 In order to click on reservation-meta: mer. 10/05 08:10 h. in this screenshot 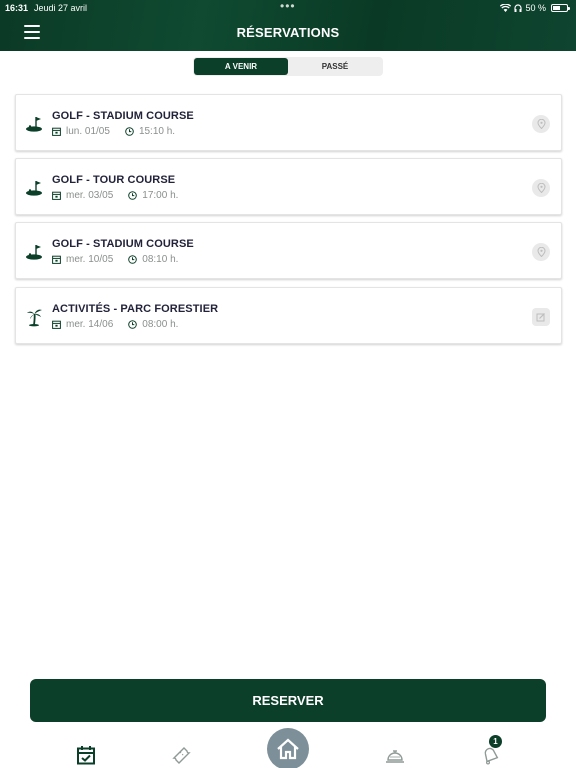, I will do `click(115, 259)`.